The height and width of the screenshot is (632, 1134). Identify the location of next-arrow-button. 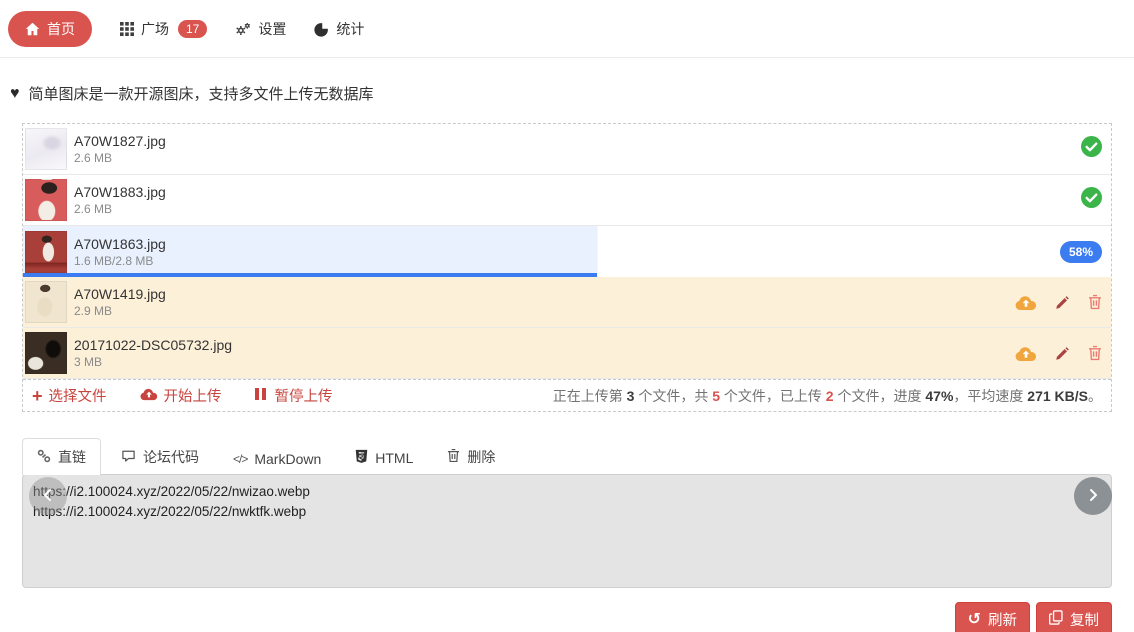
(1093, 496).